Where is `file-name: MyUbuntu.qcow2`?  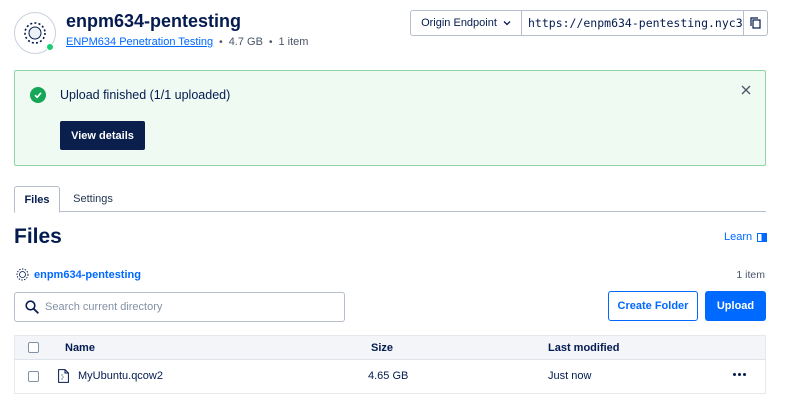 file-name: MyUbuntu.qcow2 is located at coordinates (120, 376).